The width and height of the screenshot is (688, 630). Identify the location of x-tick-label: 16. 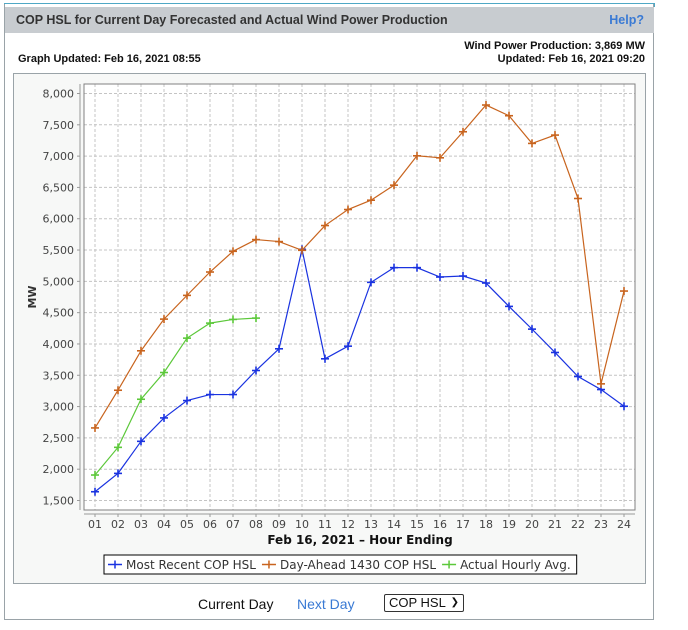
(440, 524).